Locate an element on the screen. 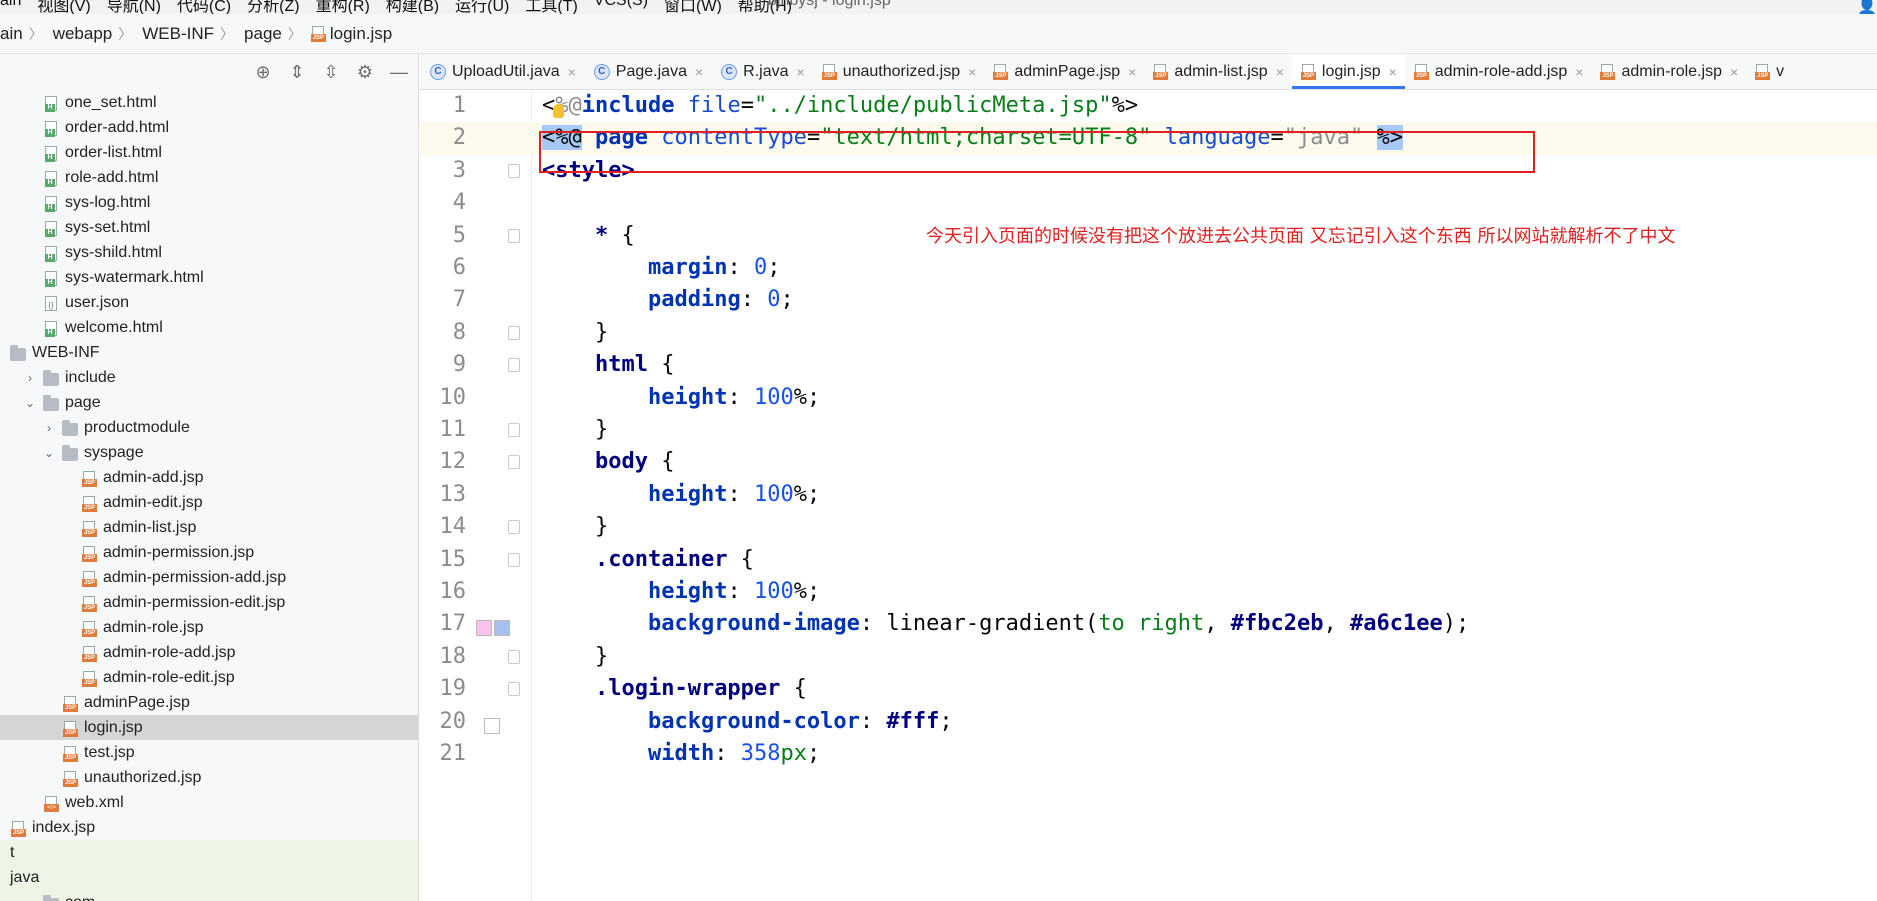 The image size is (1877, 901). tree-item: ⌄ page is located at coordinates (209, 402).